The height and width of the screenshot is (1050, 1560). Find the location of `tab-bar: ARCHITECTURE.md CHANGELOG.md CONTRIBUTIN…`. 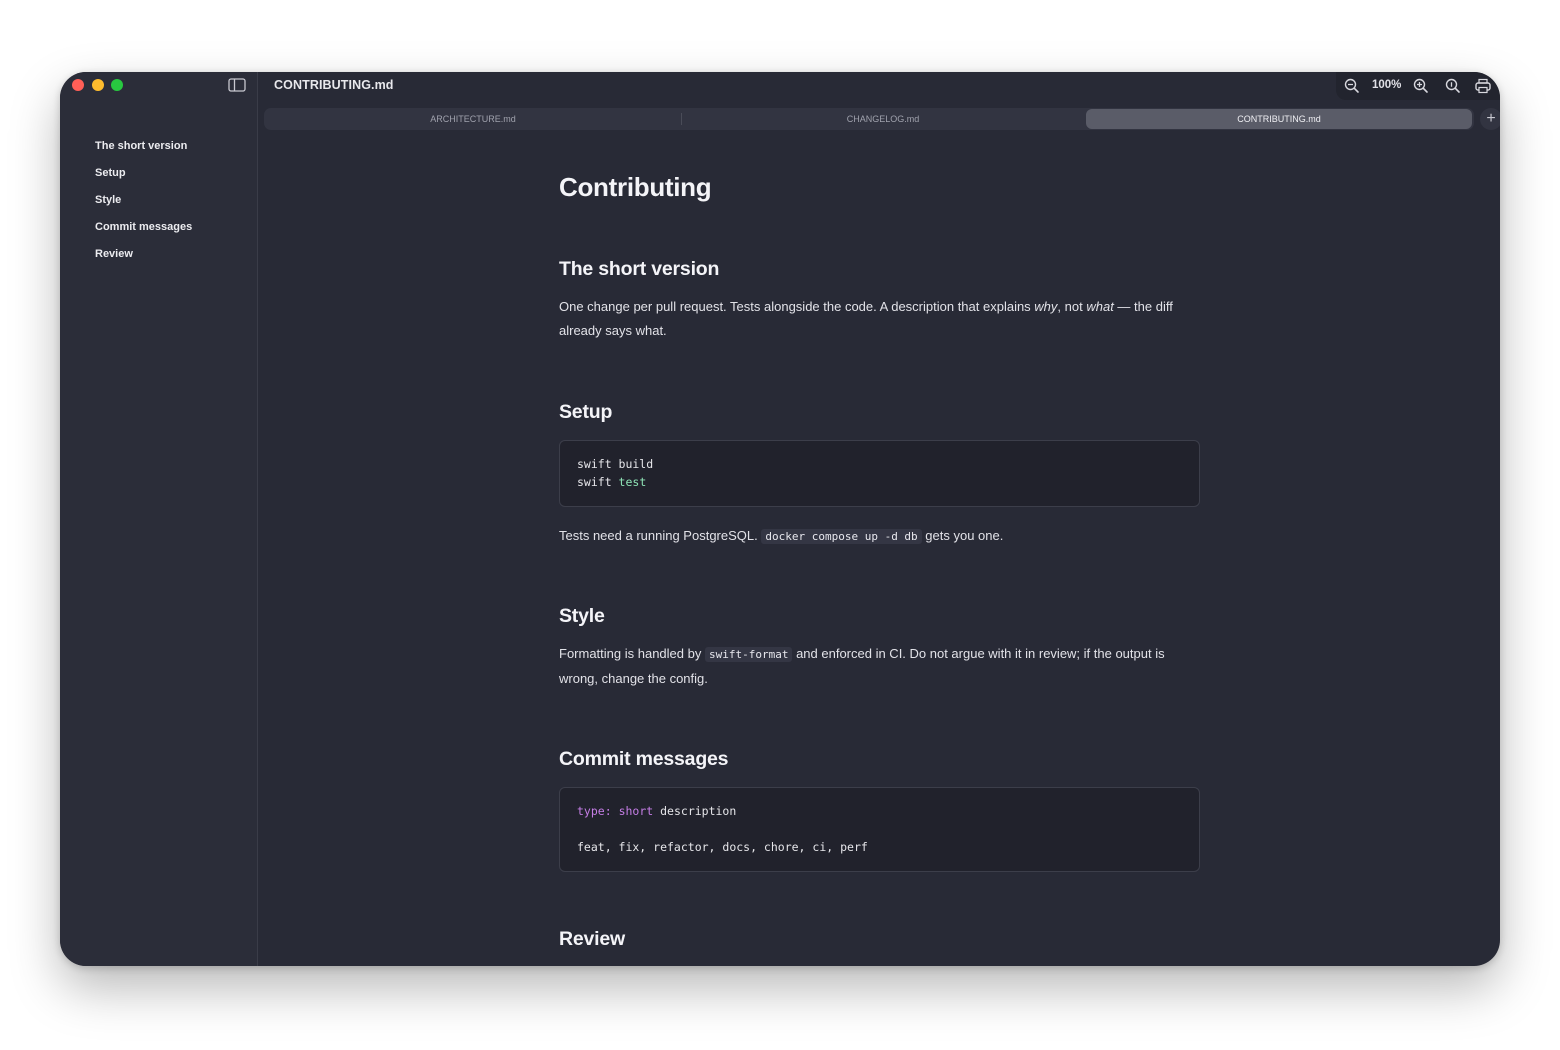

tab-bar: ARCHITECTURE.md CHANGELOG.md CONTRIBUTIN… is located at coordinates (869, 119).